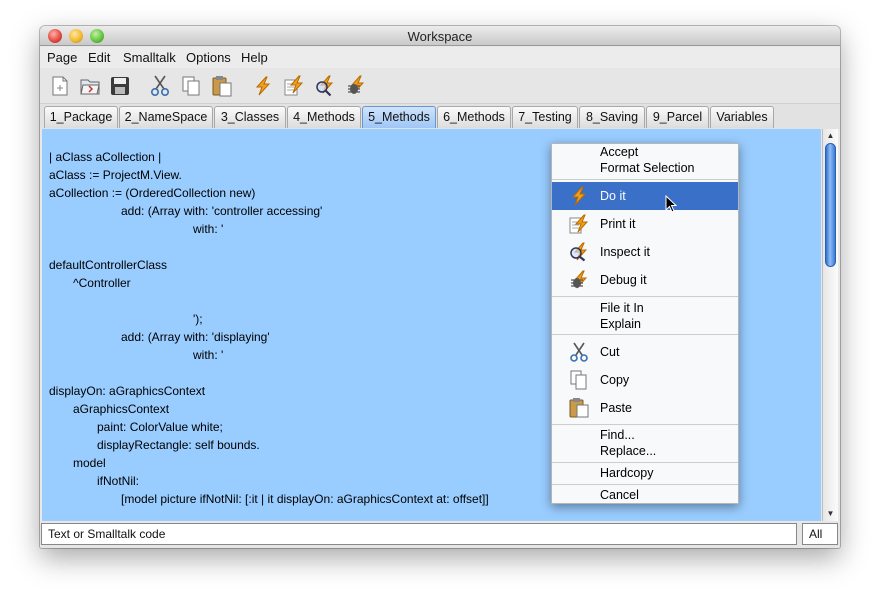  What do you see at coordinates (625, 252) in the screenshot?
I see `menu-item-label: Inspect it` at bounding box center [625, 252].